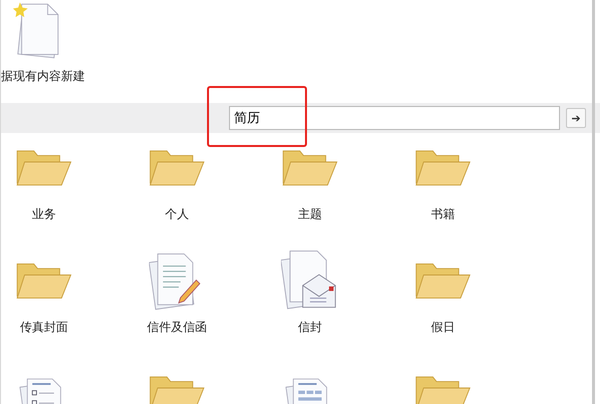  What do you see at coordinates (593, 202) in the screenshot?
I see `scrollbar` at bounding box center [593, 202].